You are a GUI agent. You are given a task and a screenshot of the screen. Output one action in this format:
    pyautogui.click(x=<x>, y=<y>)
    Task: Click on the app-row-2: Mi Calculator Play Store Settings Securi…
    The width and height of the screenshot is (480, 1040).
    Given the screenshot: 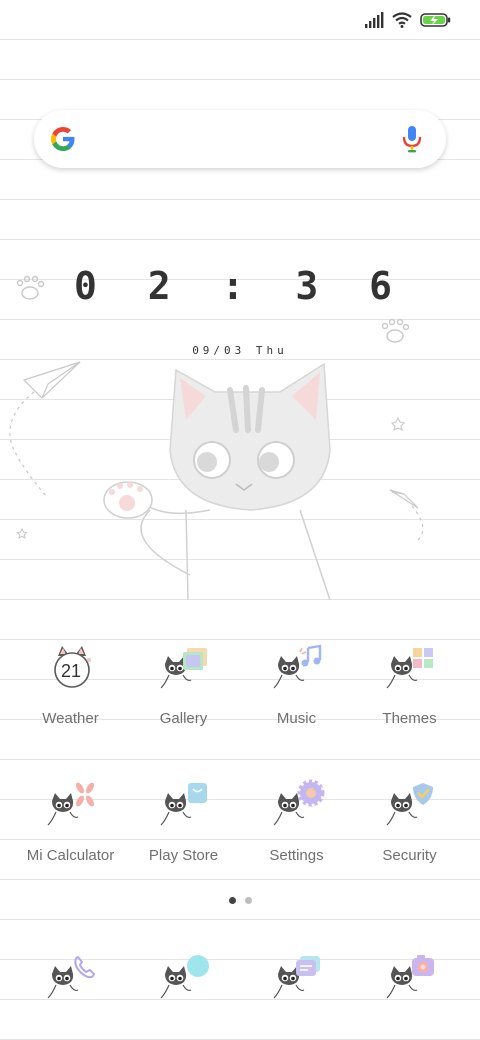 What is the action you would take?
    pyautogui.click(x=240, y=829)
    